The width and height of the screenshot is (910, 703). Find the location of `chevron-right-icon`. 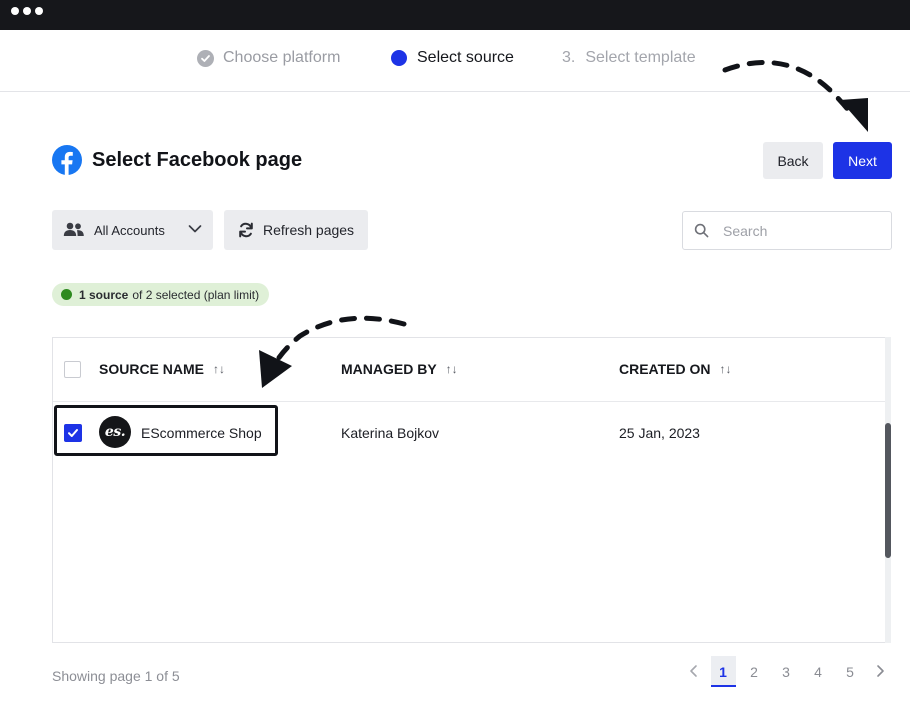

chevron-right-icon is located at coordinates (880, 671).